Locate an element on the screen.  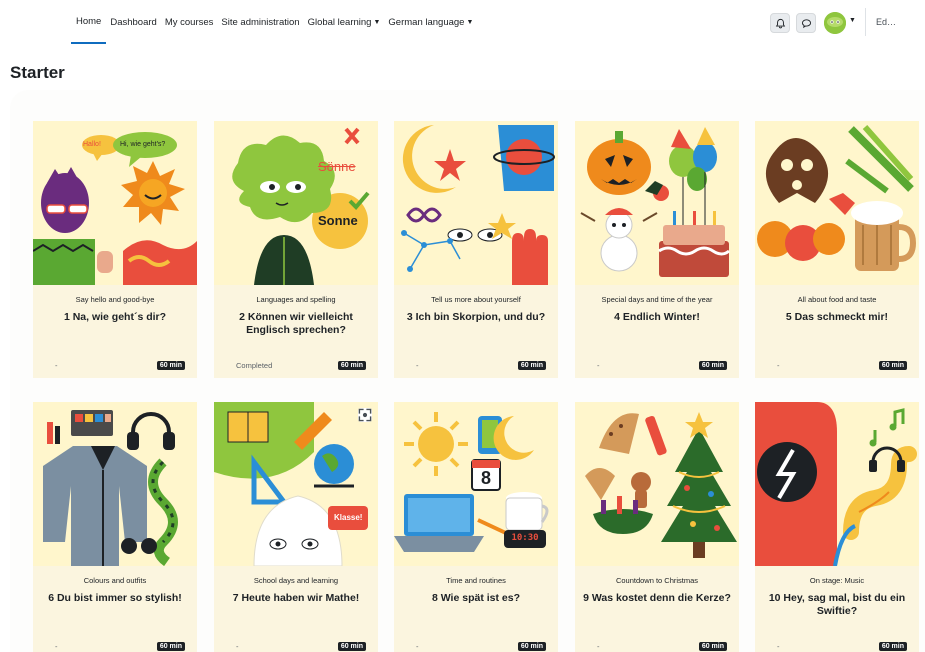
course-category: Countdown to Christmas is located at coordinates (657, 580).